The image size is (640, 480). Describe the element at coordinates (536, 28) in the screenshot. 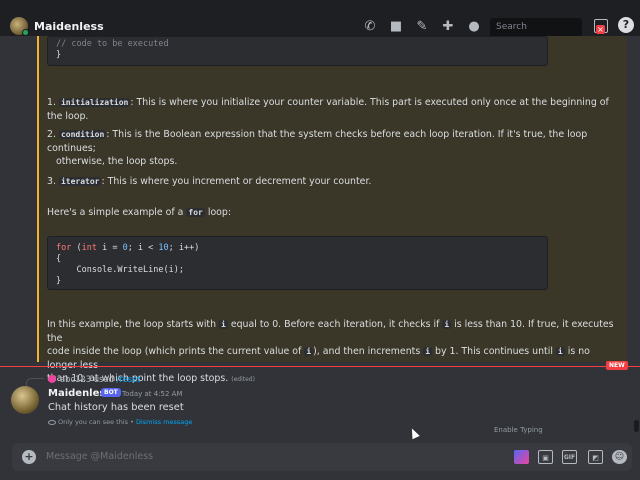

I see `search-input: Search` at that location.